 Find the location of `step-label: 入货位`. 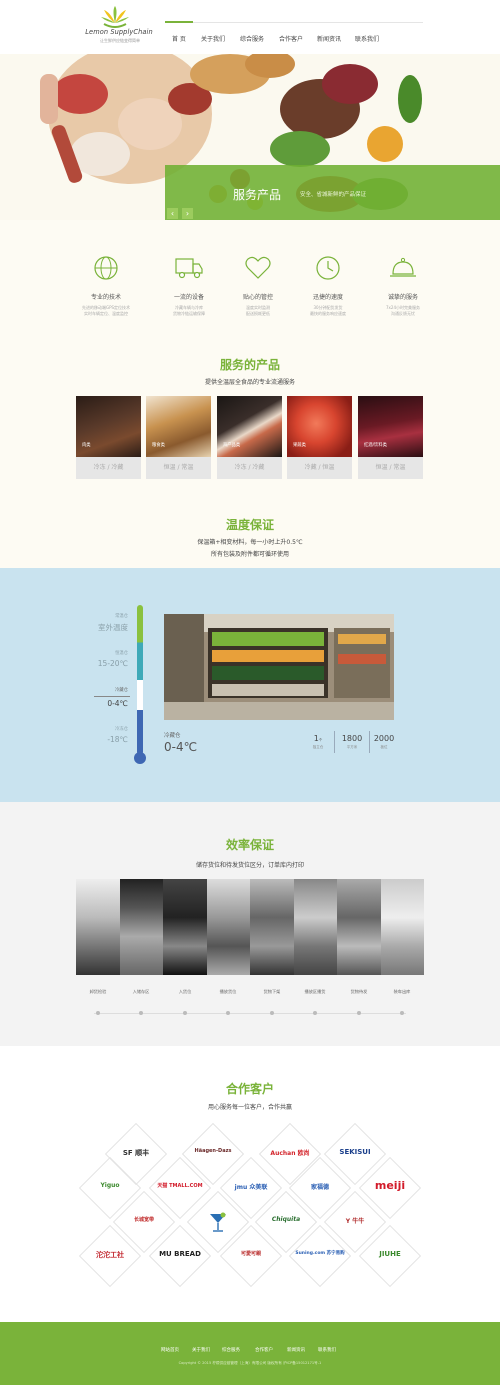

step-label: 入货位 is located at coordinates (185, 991).